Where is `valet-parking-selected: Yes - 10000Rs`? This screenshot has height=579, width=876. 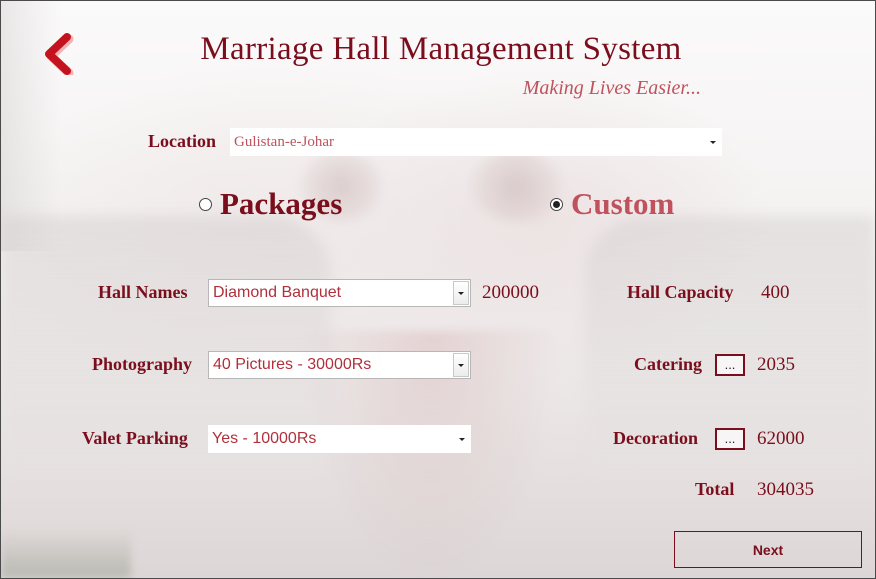 valet-parking-selected: Yes - 10000Rs is located at coordinates (264, 438).